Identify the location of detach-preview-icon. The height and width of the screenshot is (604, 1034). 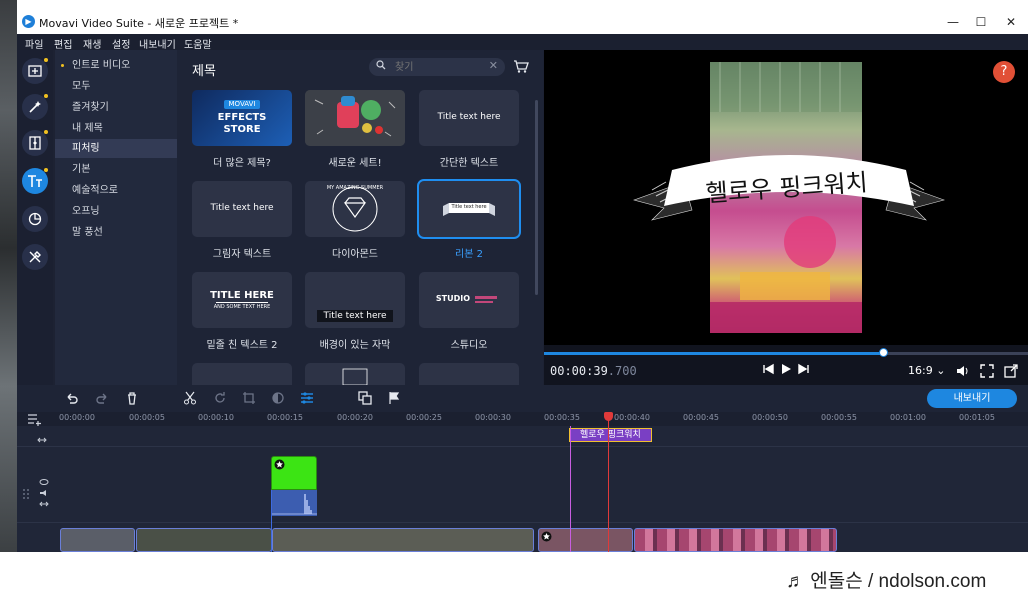
(1011, 371).